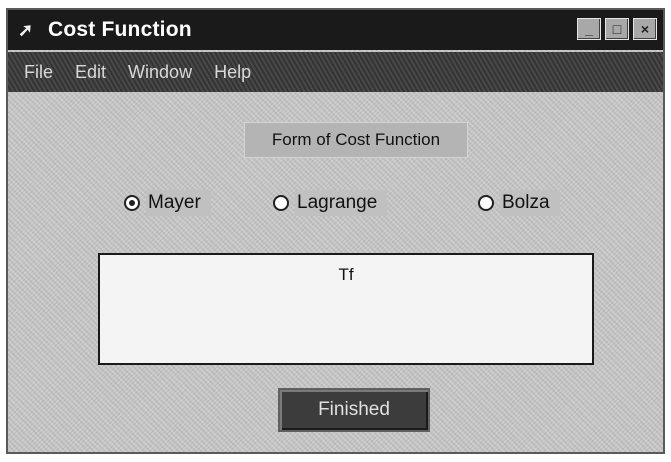 The image size is (671, 462). What do you see at coordinates (356, 140) in the screenshot?
I see `cost-function-form-label: Form of Cost Function` at bounding box center [356, 140].